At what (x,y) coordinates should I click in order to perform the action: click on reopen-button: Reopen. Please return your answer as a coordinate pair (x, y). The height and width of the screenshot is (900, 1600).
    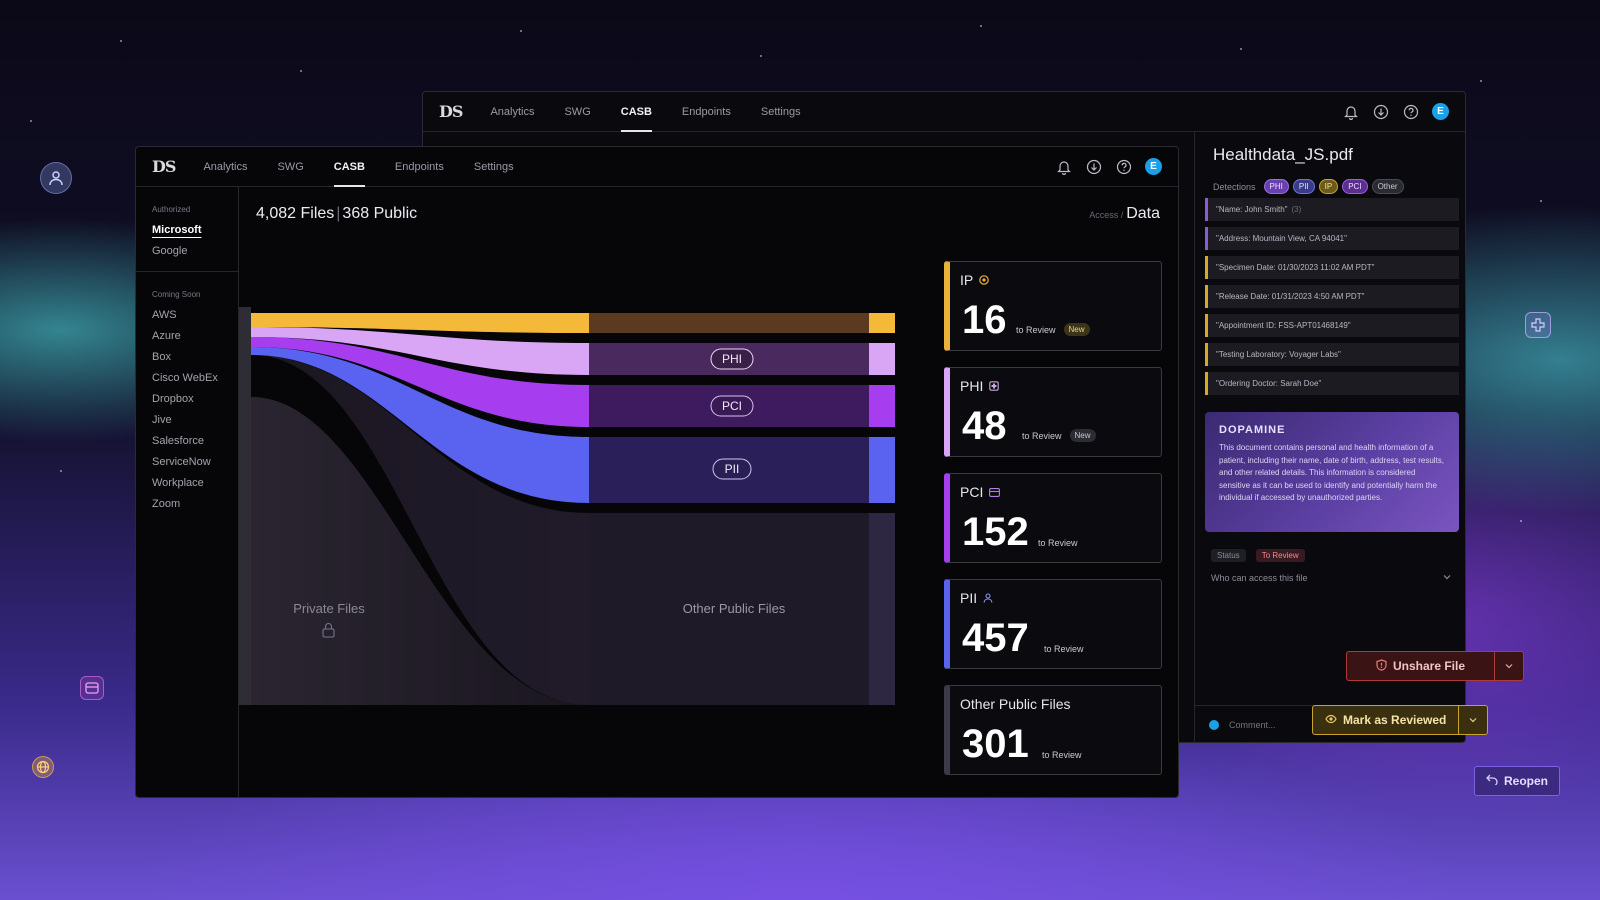
    Looking at the image, I should click on (1517, 781).